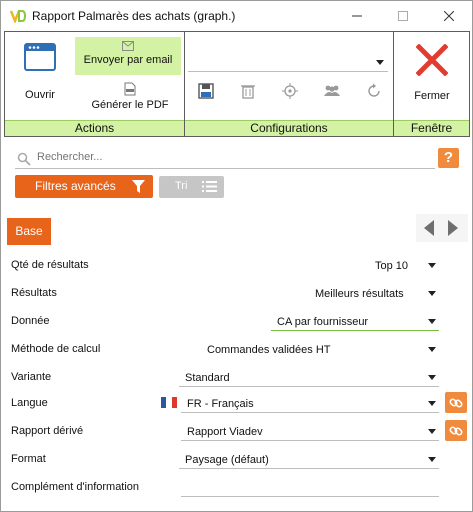 The image size is (473, 512). I want to click on open-button: Ouvrir, so click(40, 71).